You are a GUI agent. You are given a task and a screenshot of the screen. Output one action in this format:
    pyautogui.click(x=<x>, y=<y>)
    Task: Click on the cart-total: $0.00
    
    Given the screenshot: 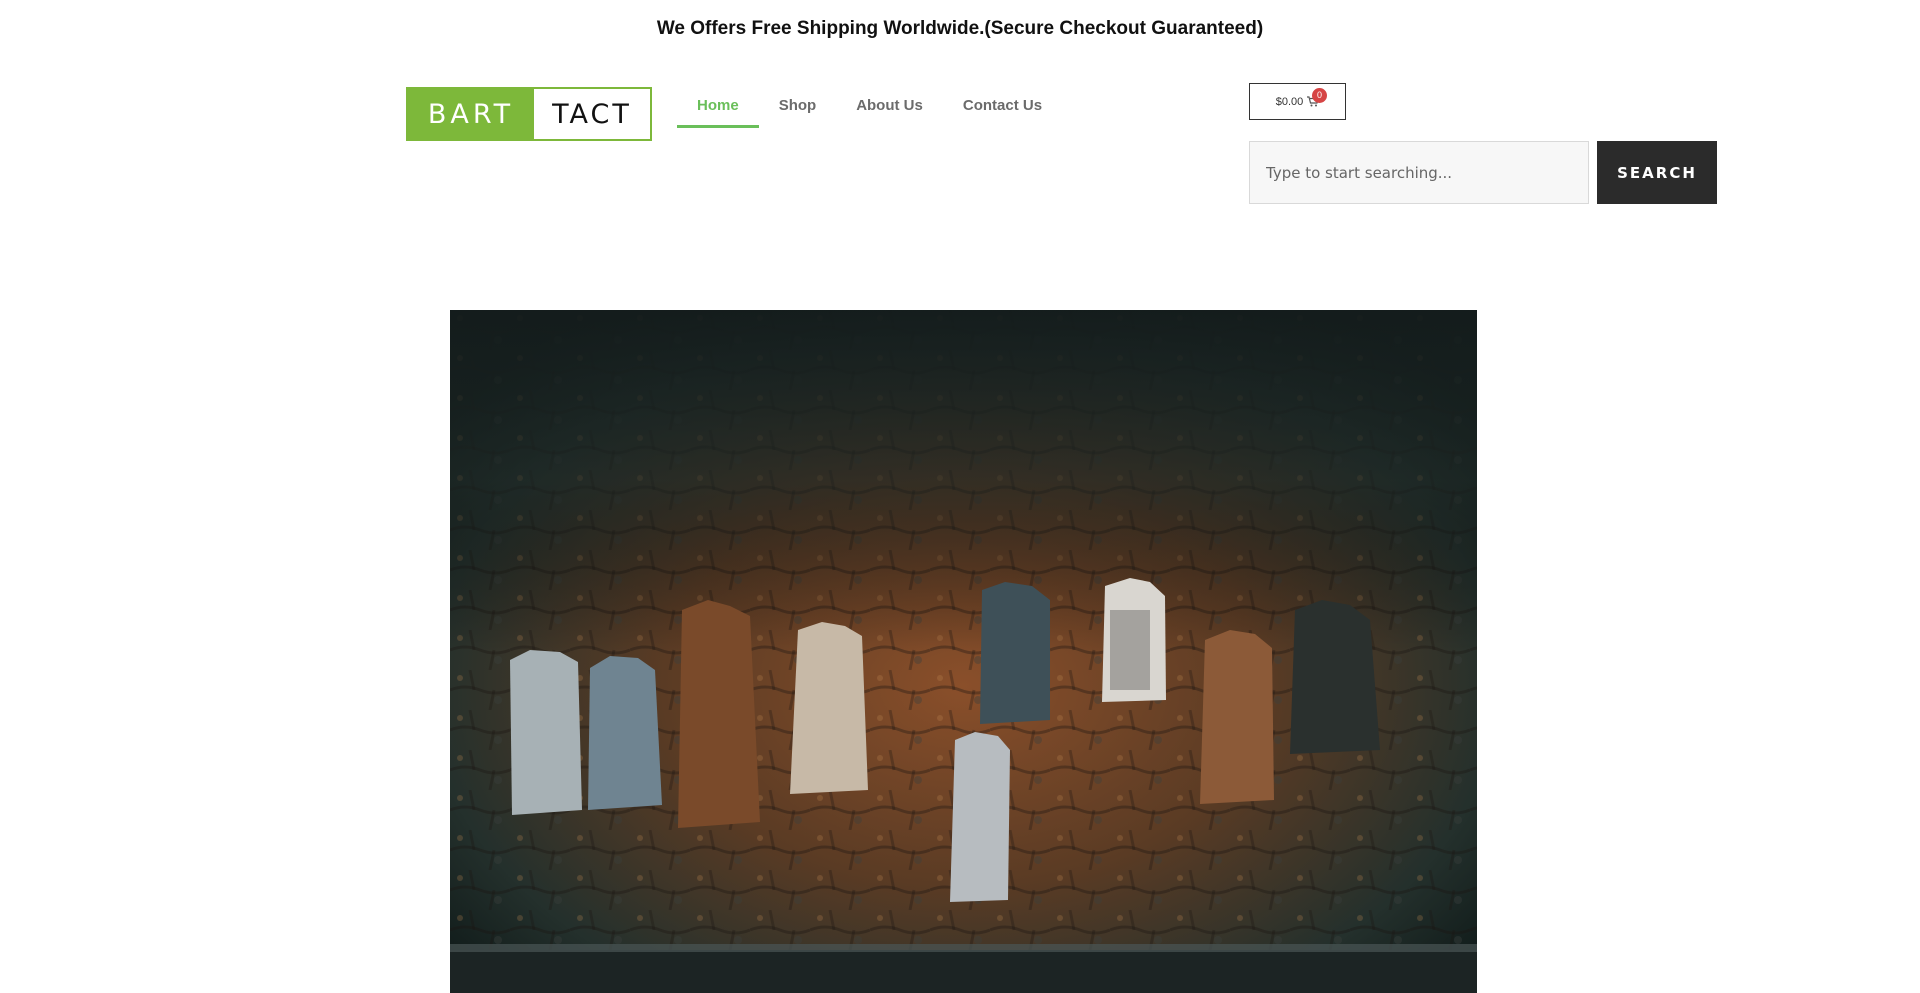 What is the action you would take?
    pyautogui.click(x=1289, y=101)
    